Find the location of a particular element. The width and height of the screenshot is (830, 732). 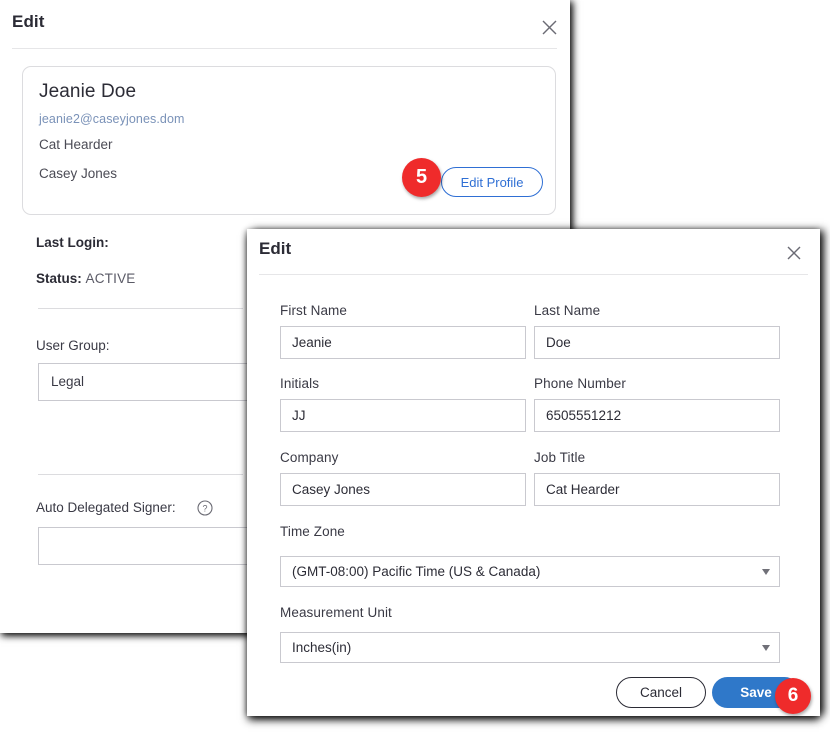

last-name-label: Last Name is located at coordinates (567, 310).